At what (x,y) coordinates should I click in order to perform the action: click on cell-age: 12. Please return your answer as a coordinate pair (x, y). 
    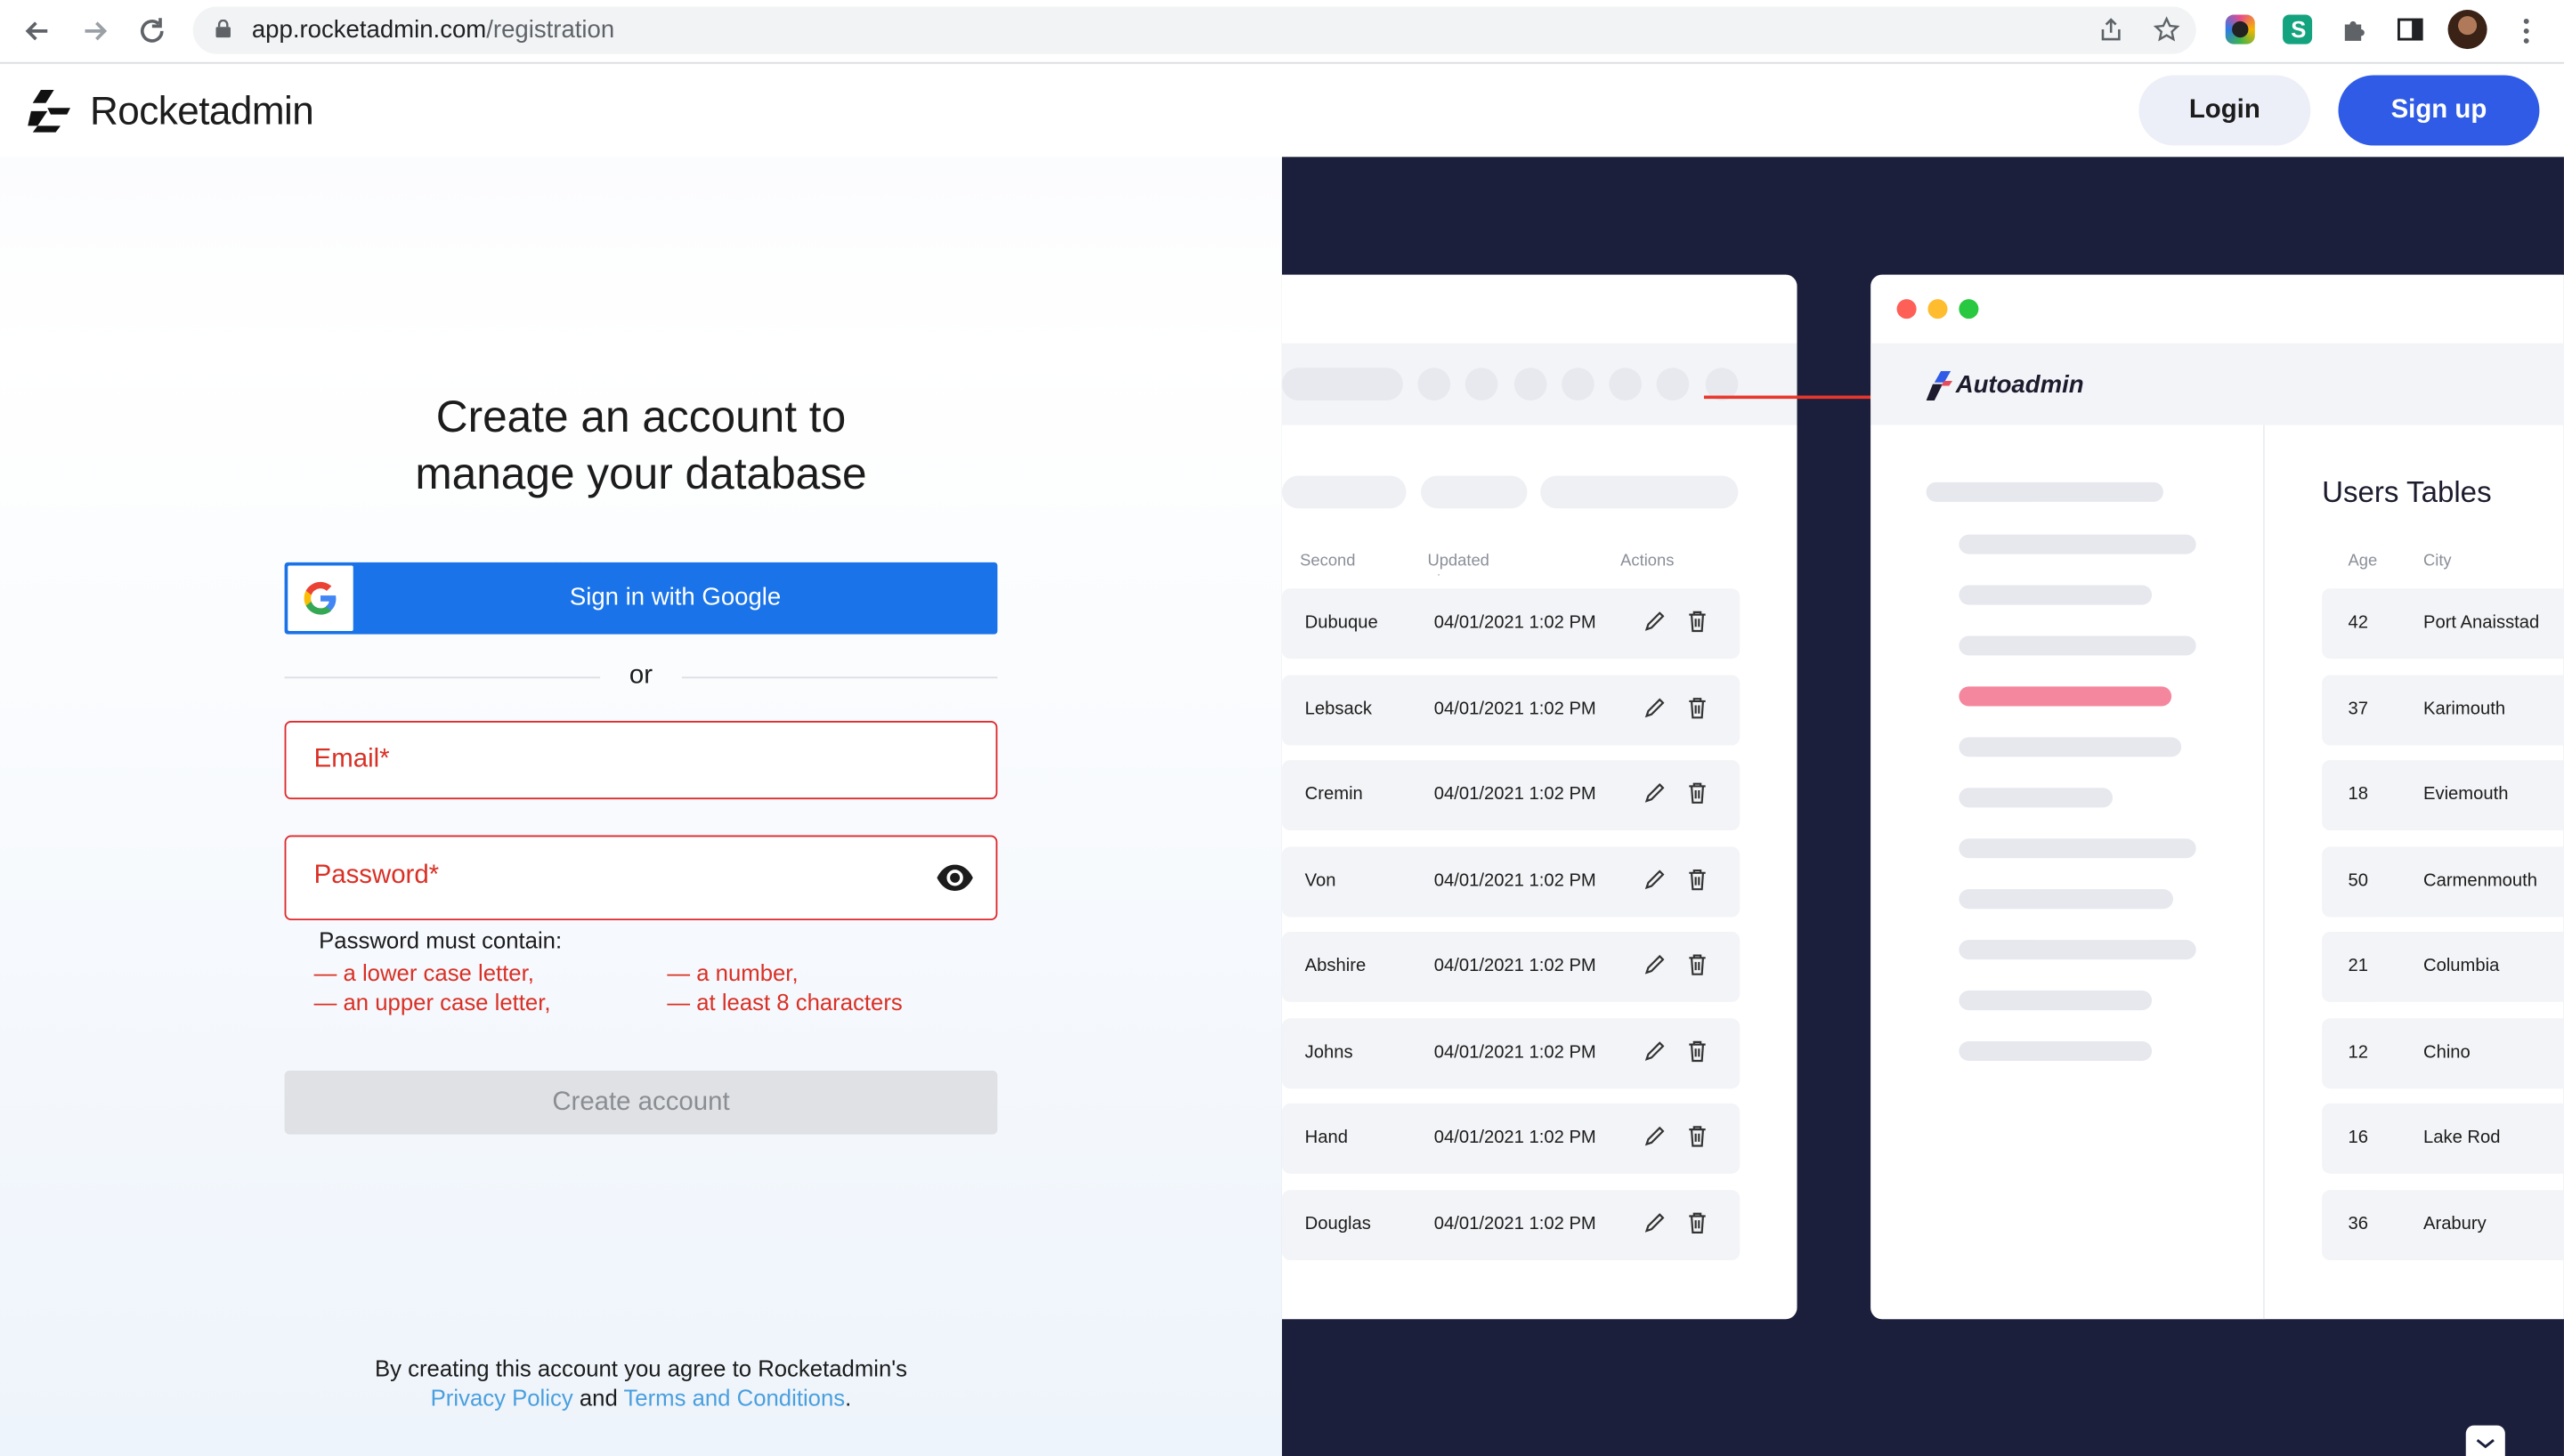
    Looking at the image, I should click on (2358, 1052).